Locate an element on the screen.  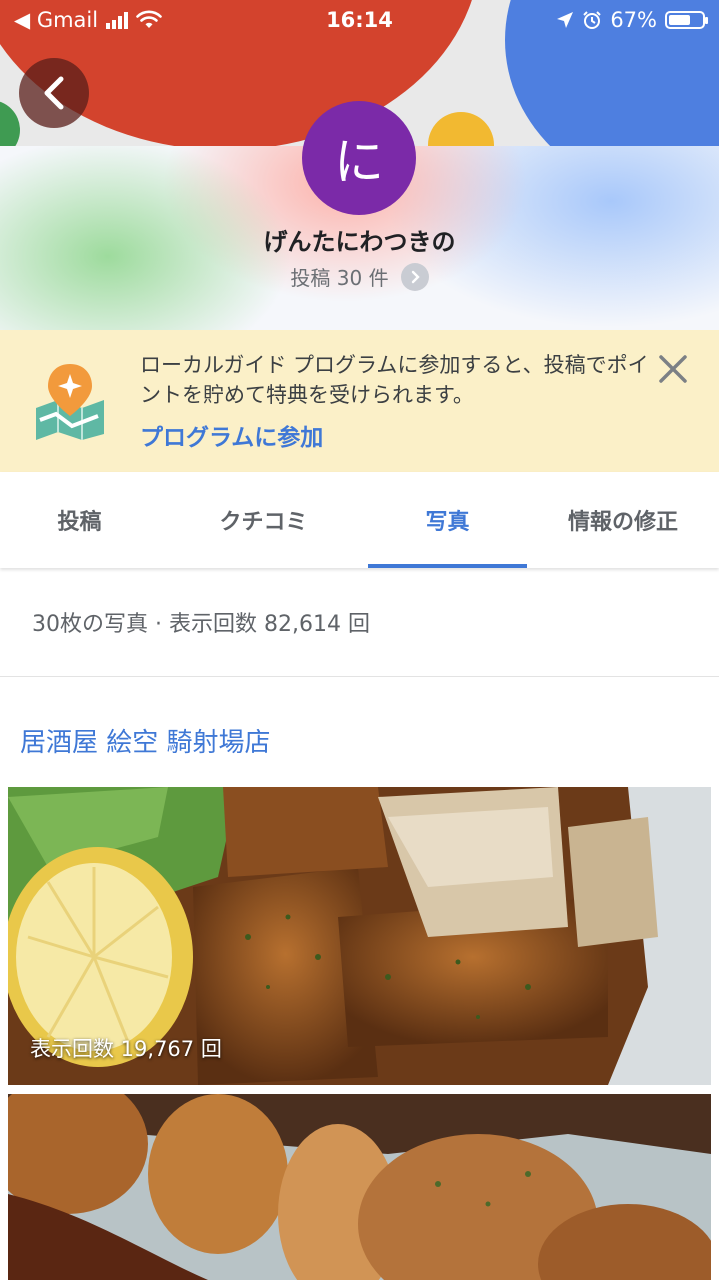
chevron-left-icon is located at coordinates (54, 93).